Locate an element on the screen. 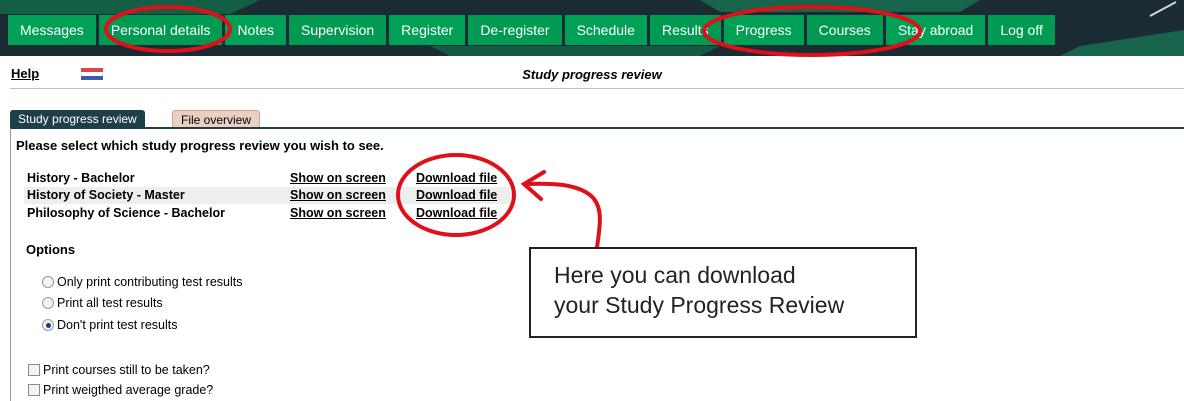 This screenshot has height=401, width=1184. nav-messages: Messages is located at coordinates (52, 30).